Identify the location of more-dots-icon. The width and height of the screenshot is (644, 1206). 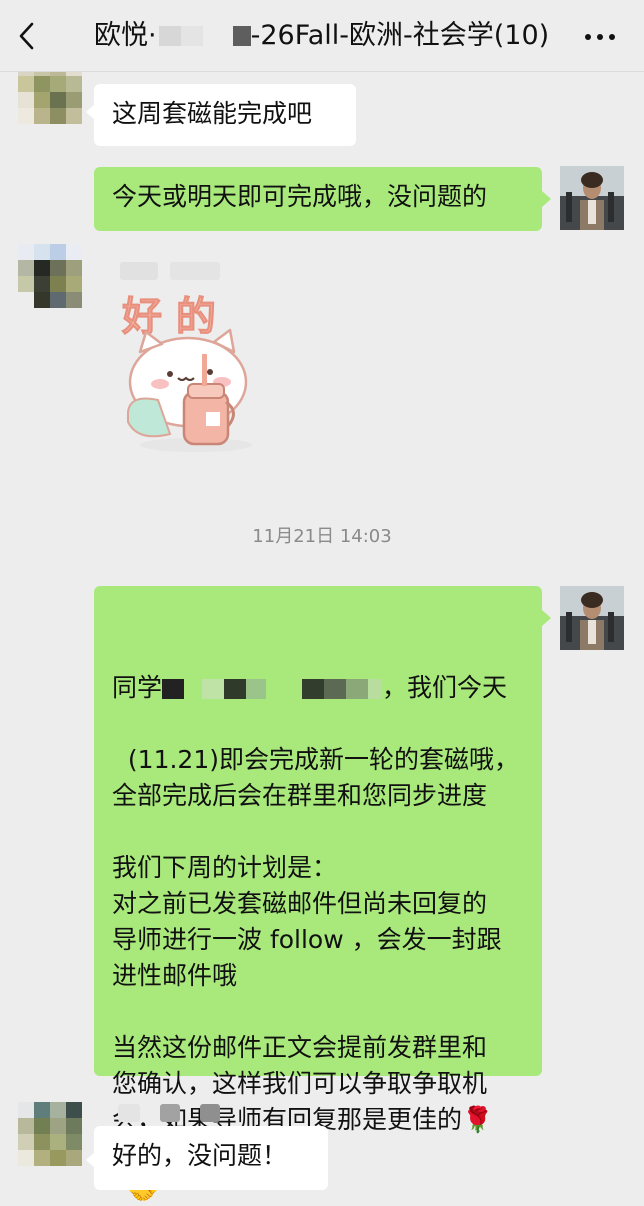
(600, 37).